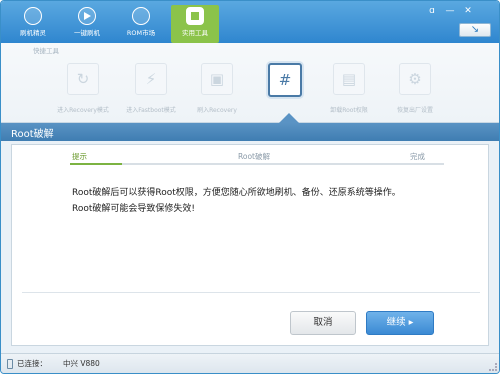  I want to click on unroot-icon: ▤, so click(349, 79).